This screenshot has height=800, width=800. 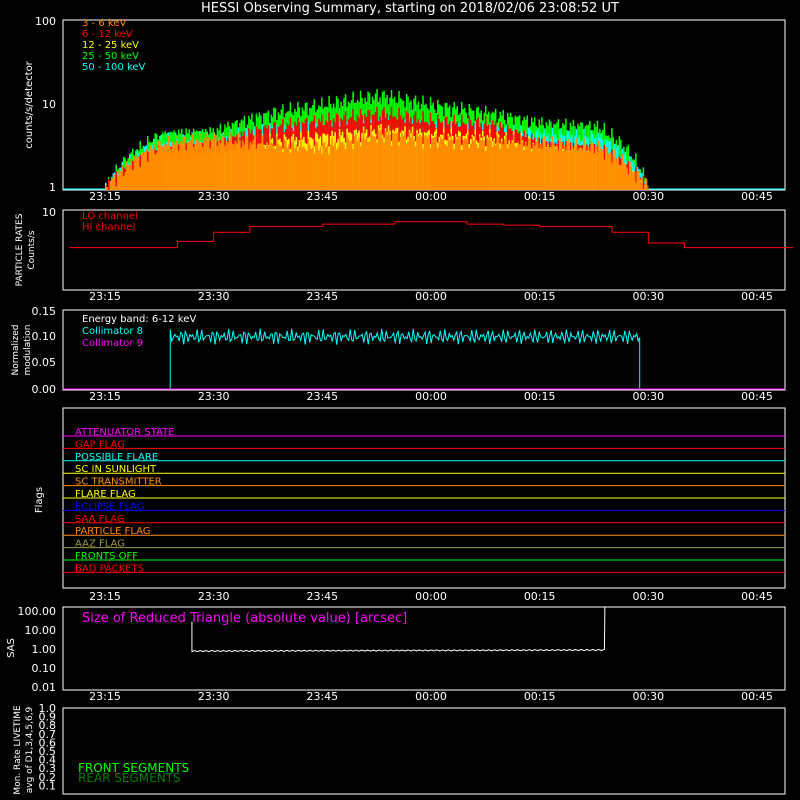 What do you see at coordinates (112, 343) in the screenshot?
I see `legend-collimator-9: Collimator 9` at bounding box center [112, 343].